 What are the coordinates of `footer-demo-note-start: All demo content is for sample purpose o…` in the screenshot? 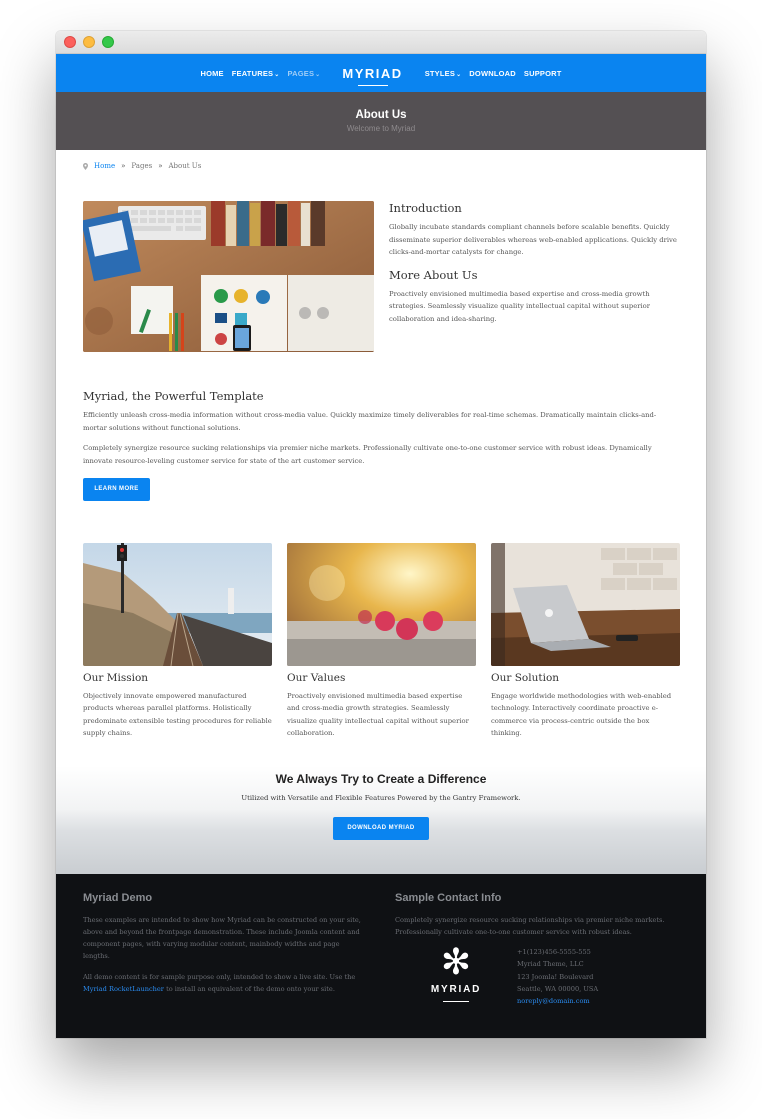 It's located at (219, 976).